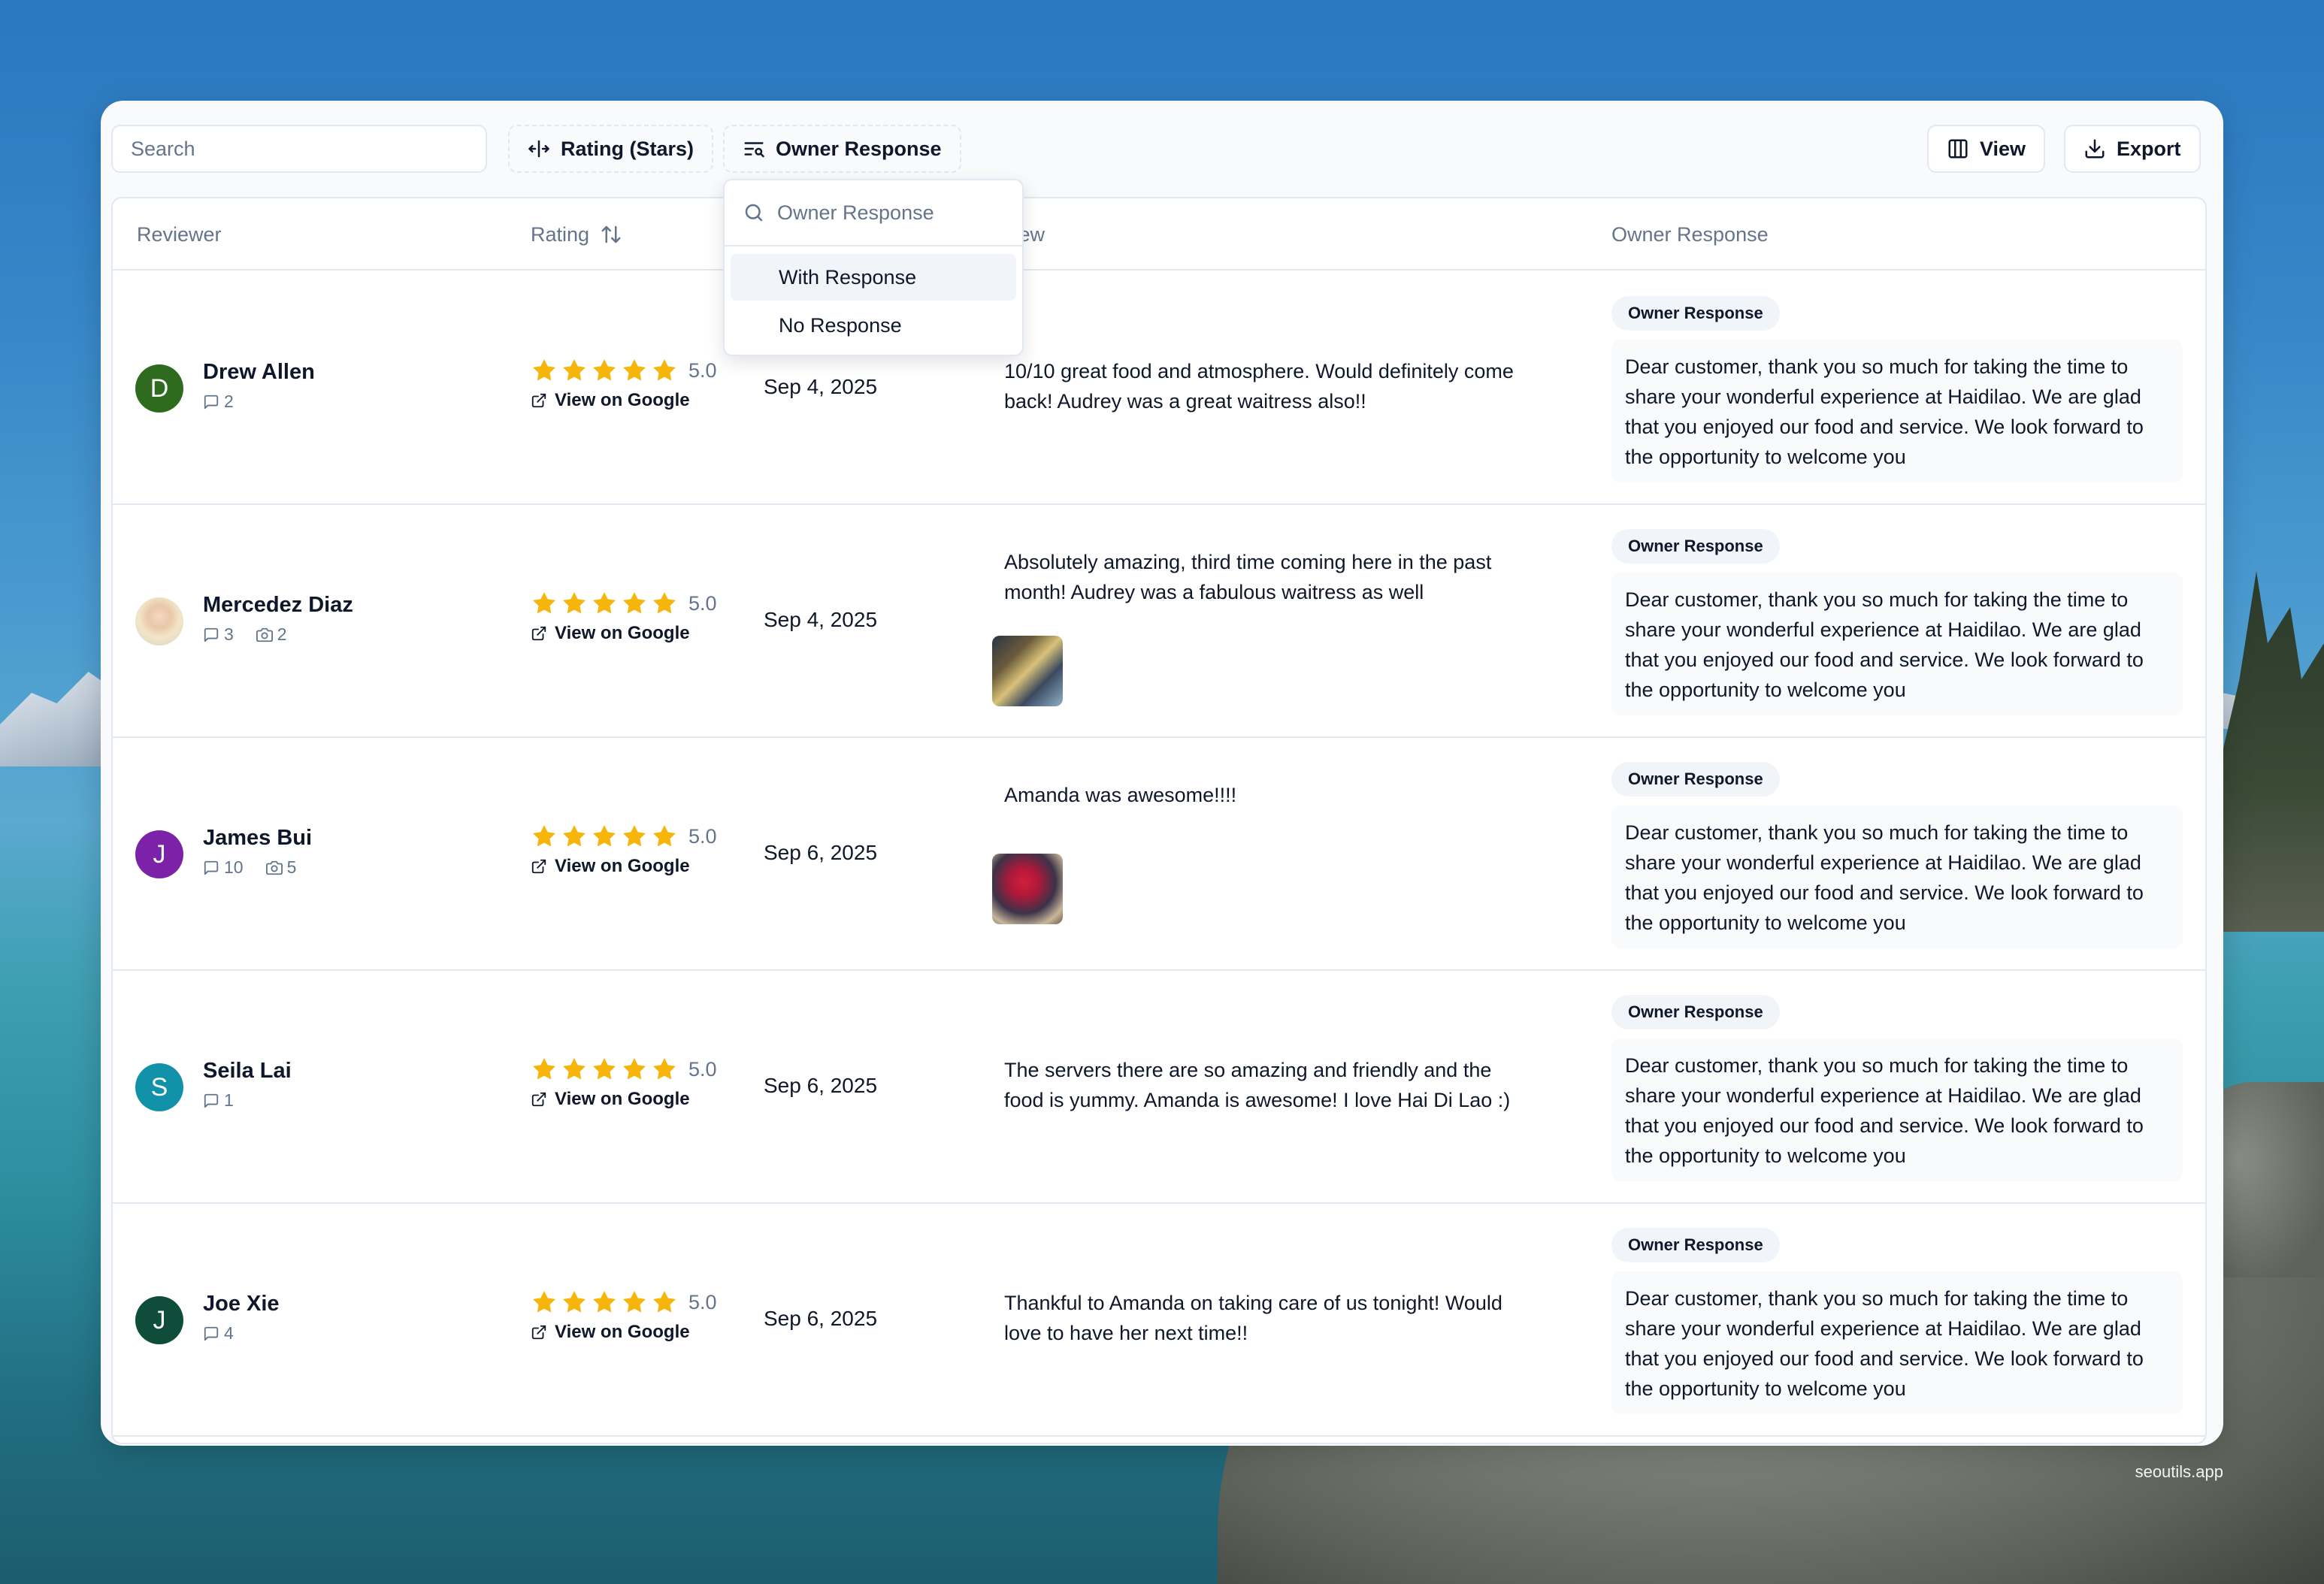 Image resolution: width=2324 pixels, height=1584 pixels. What do you see at coordinates (1121, 795) in the screenshot?
I see `review-text: Amanda was awesome!!!!` at bounding box center [1121, 795].